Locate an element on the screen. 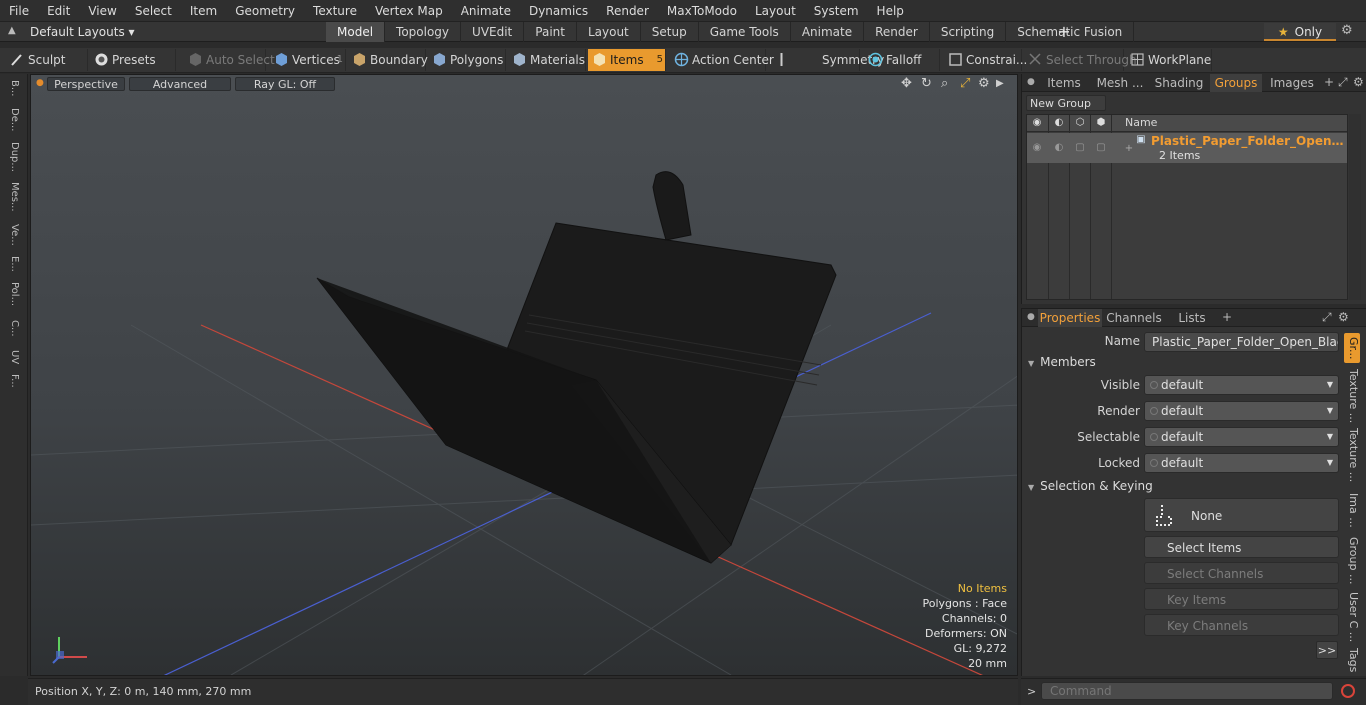  key-channels-button: Key Channels is located at coordinates (1241, 625).